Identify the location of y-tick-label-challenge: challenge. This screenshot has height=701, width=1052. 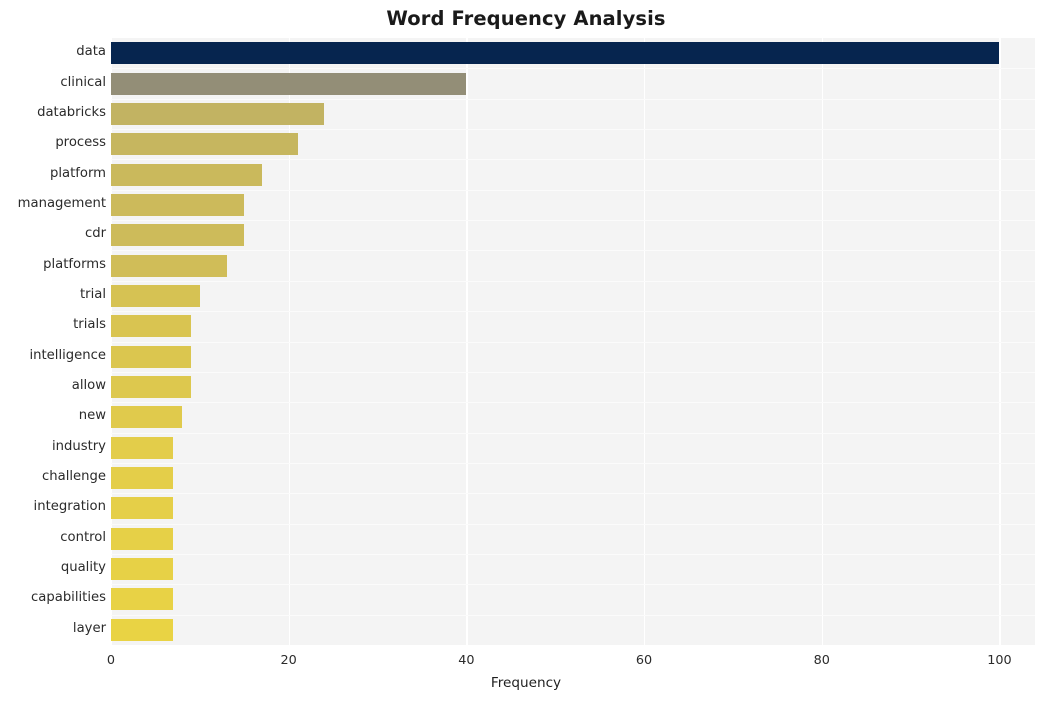
(74, 477).